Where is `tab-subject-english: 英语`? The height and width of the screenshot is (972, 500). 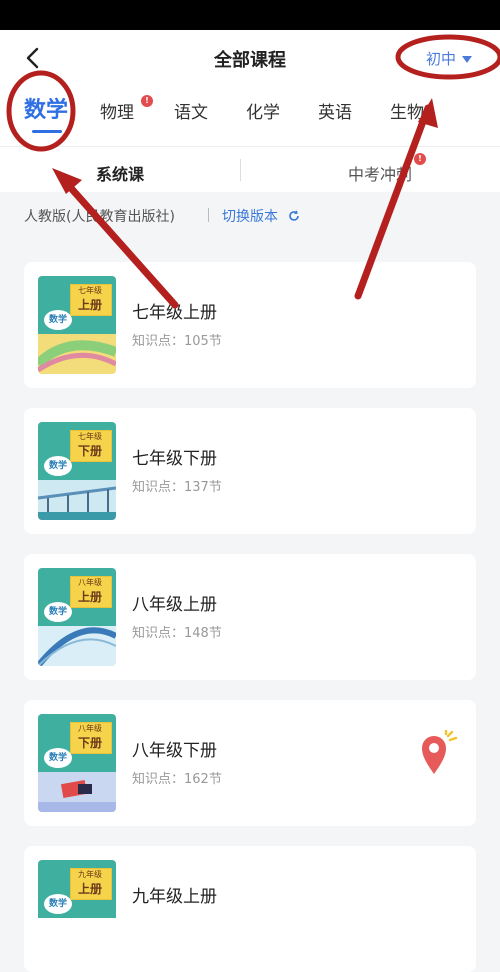
tab-subject-english: 英语 is located at coordinates (335, 110).